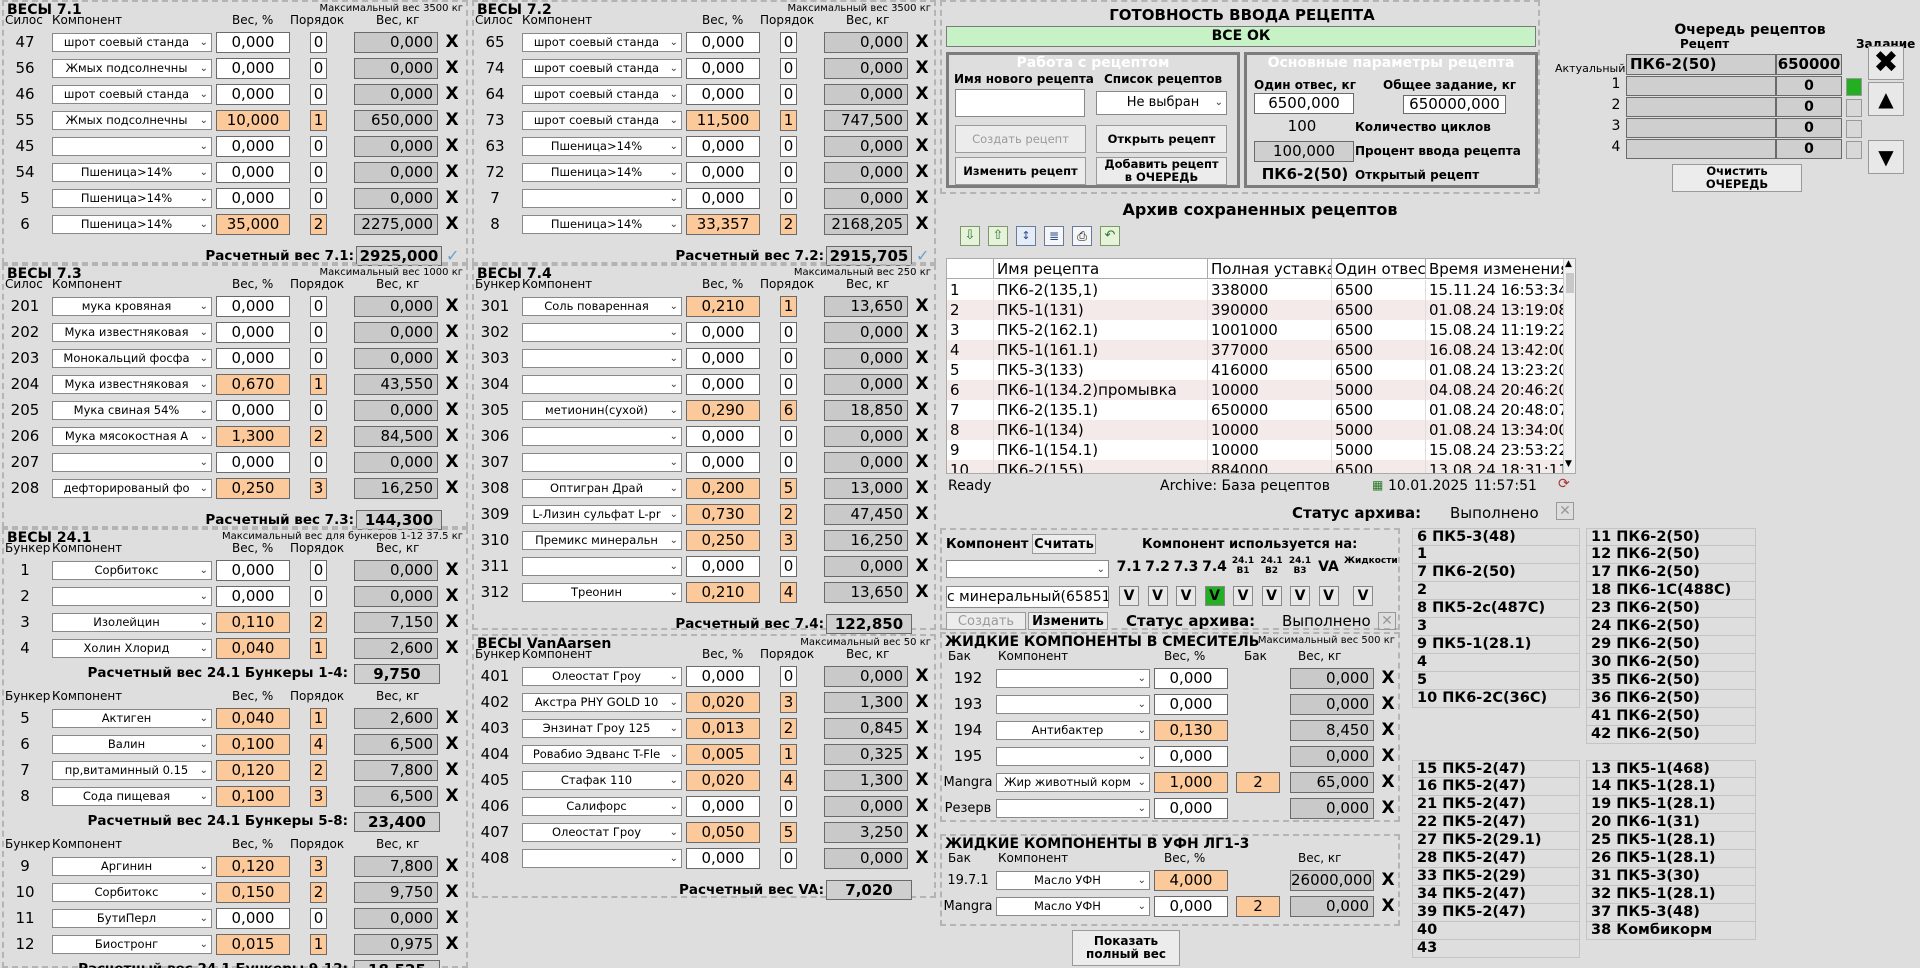 The height and width of the screenshot is (968, 1920). Describe the element at coordinates (723, 514) in the screenshot. I see `weight-percent-field: 0,730` at that location.